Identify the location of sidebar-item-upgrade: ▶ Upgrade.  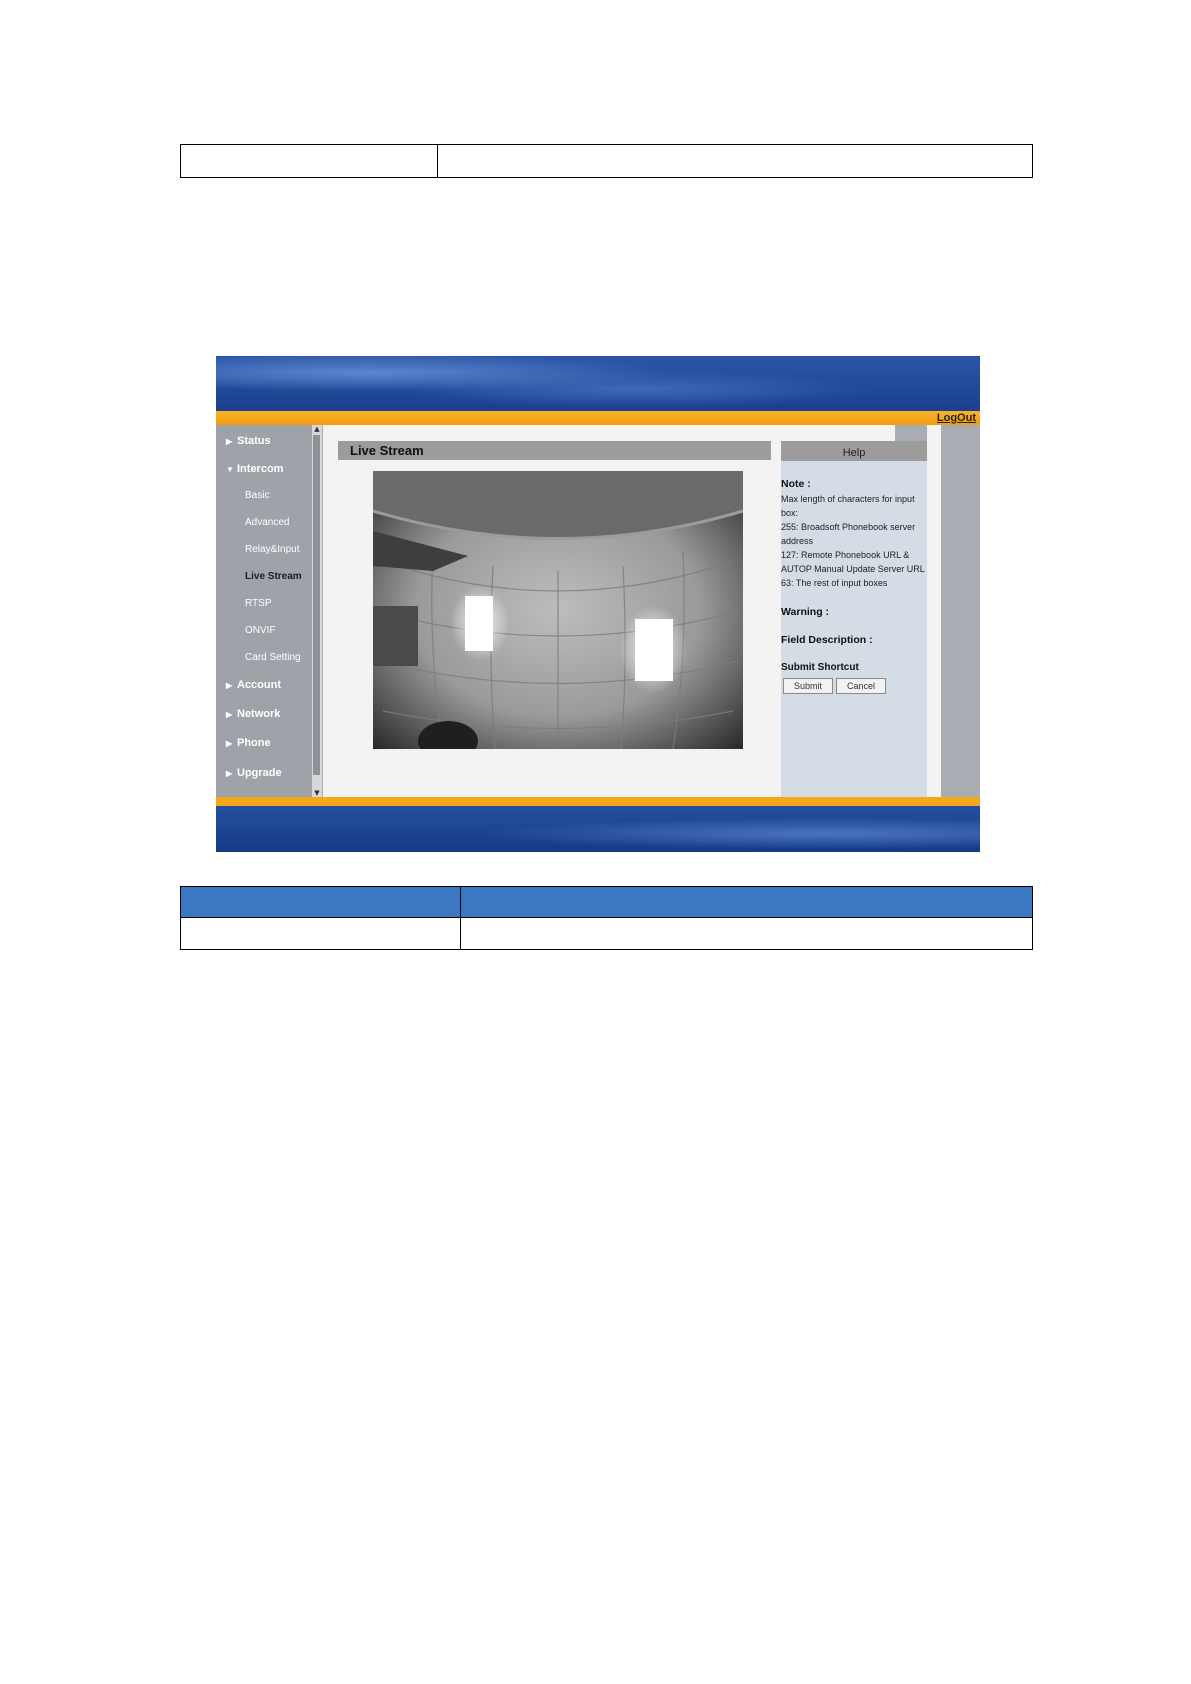
(254, 773).